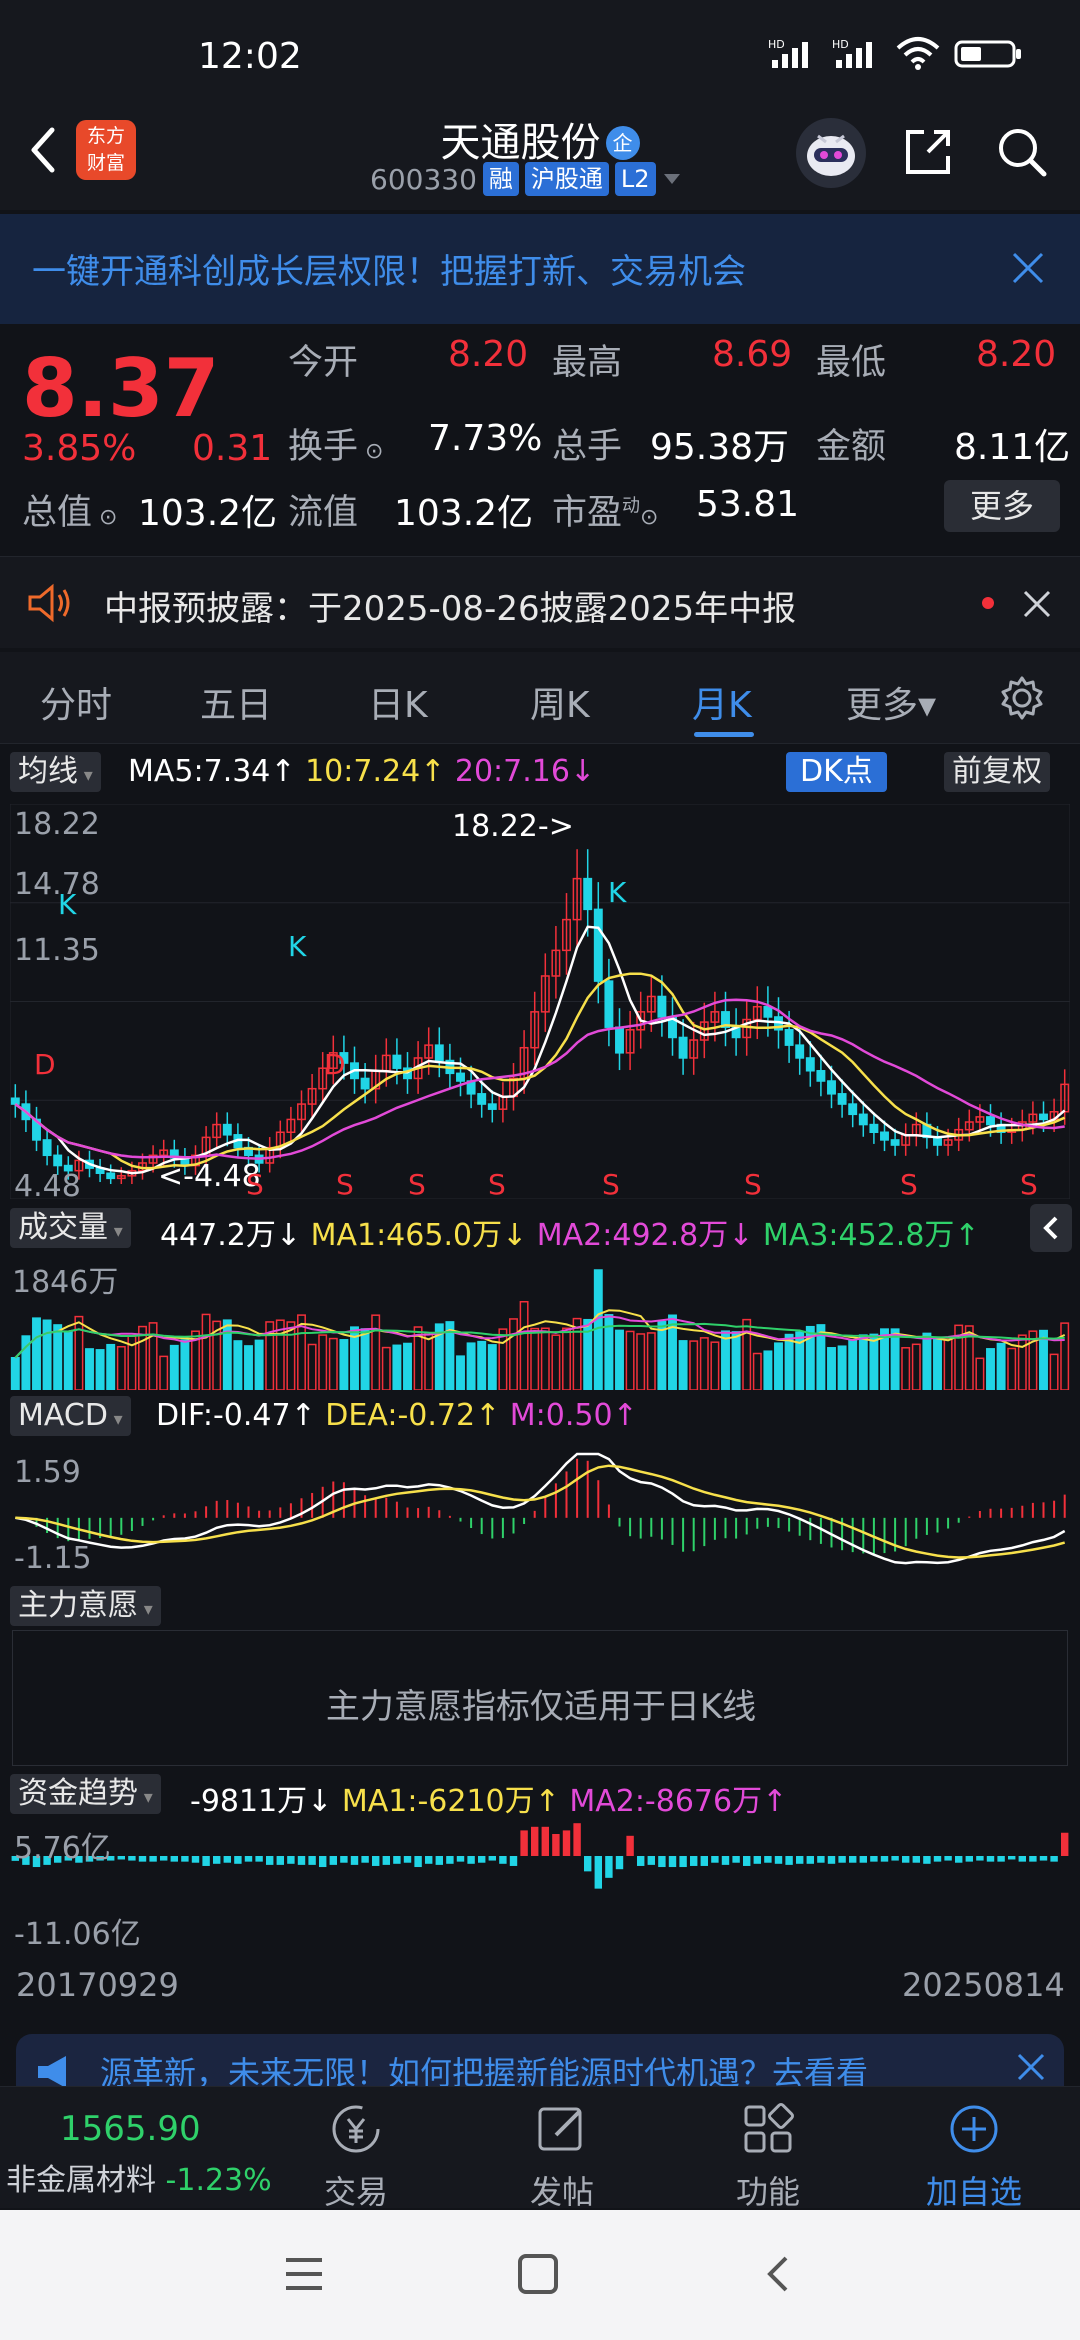  What do you see at coordinates (678, 1801) in the screenshot?
I see `fund-ma2: MA2:-8676万↑` at bounding box center [678, 1801].